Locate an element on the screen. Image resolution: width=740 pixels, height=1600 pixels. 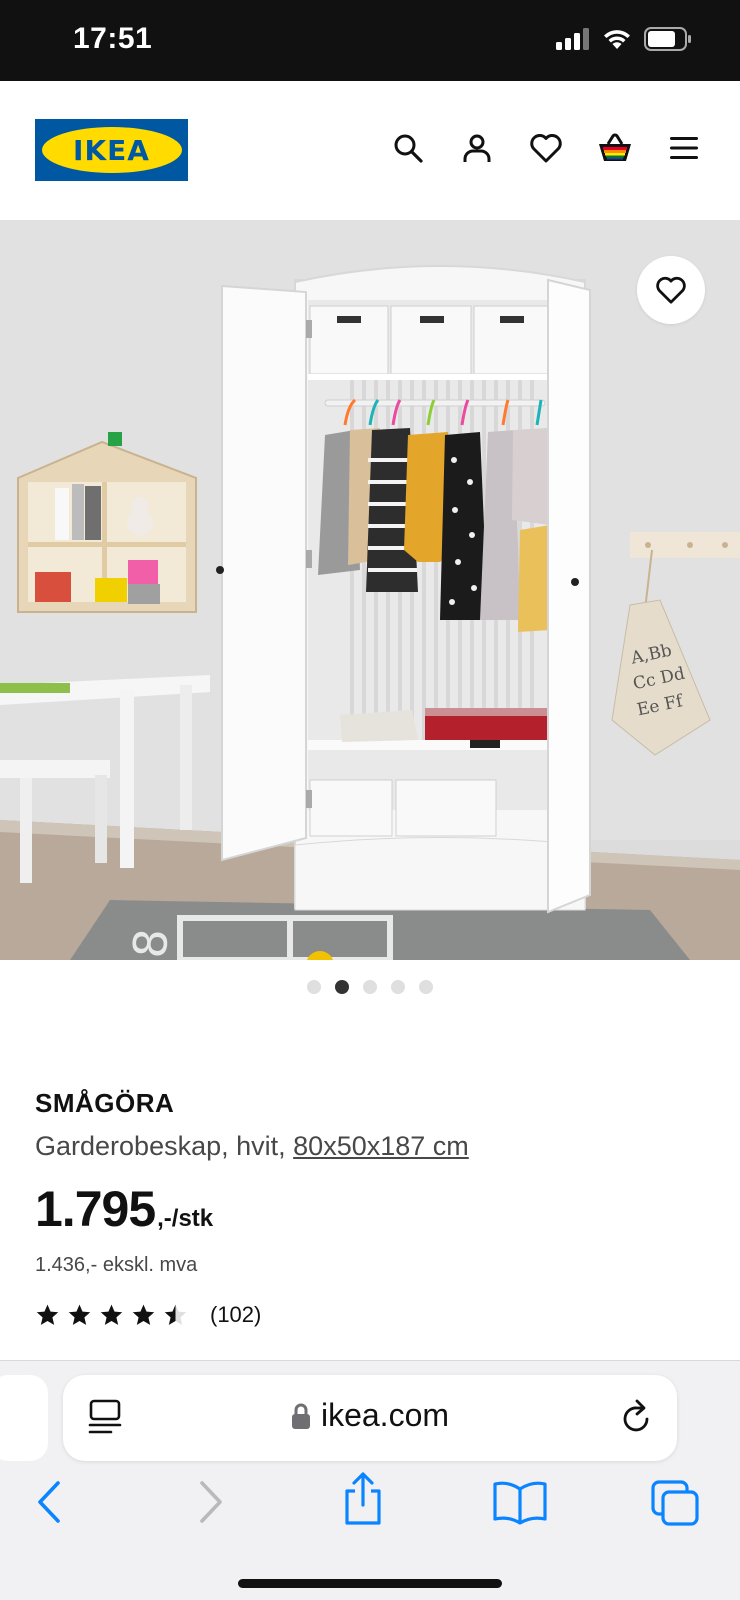
price-suffix: ,-/stk is located at coordinates (185, 1218).